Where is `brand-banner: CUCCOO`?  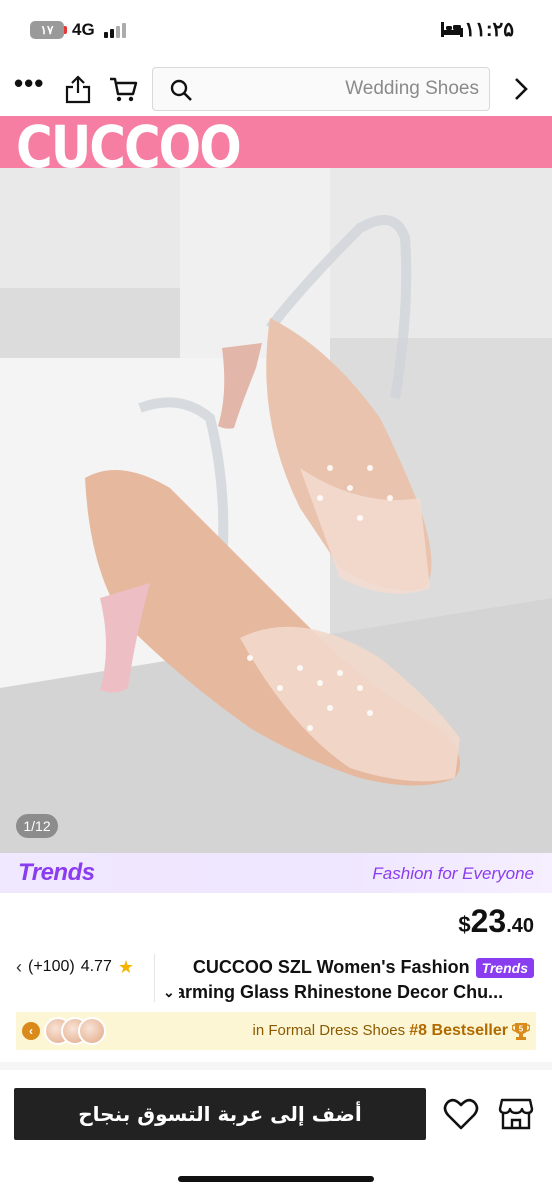
brand-banner: CUCCOO is located at coordinates (276, 148).